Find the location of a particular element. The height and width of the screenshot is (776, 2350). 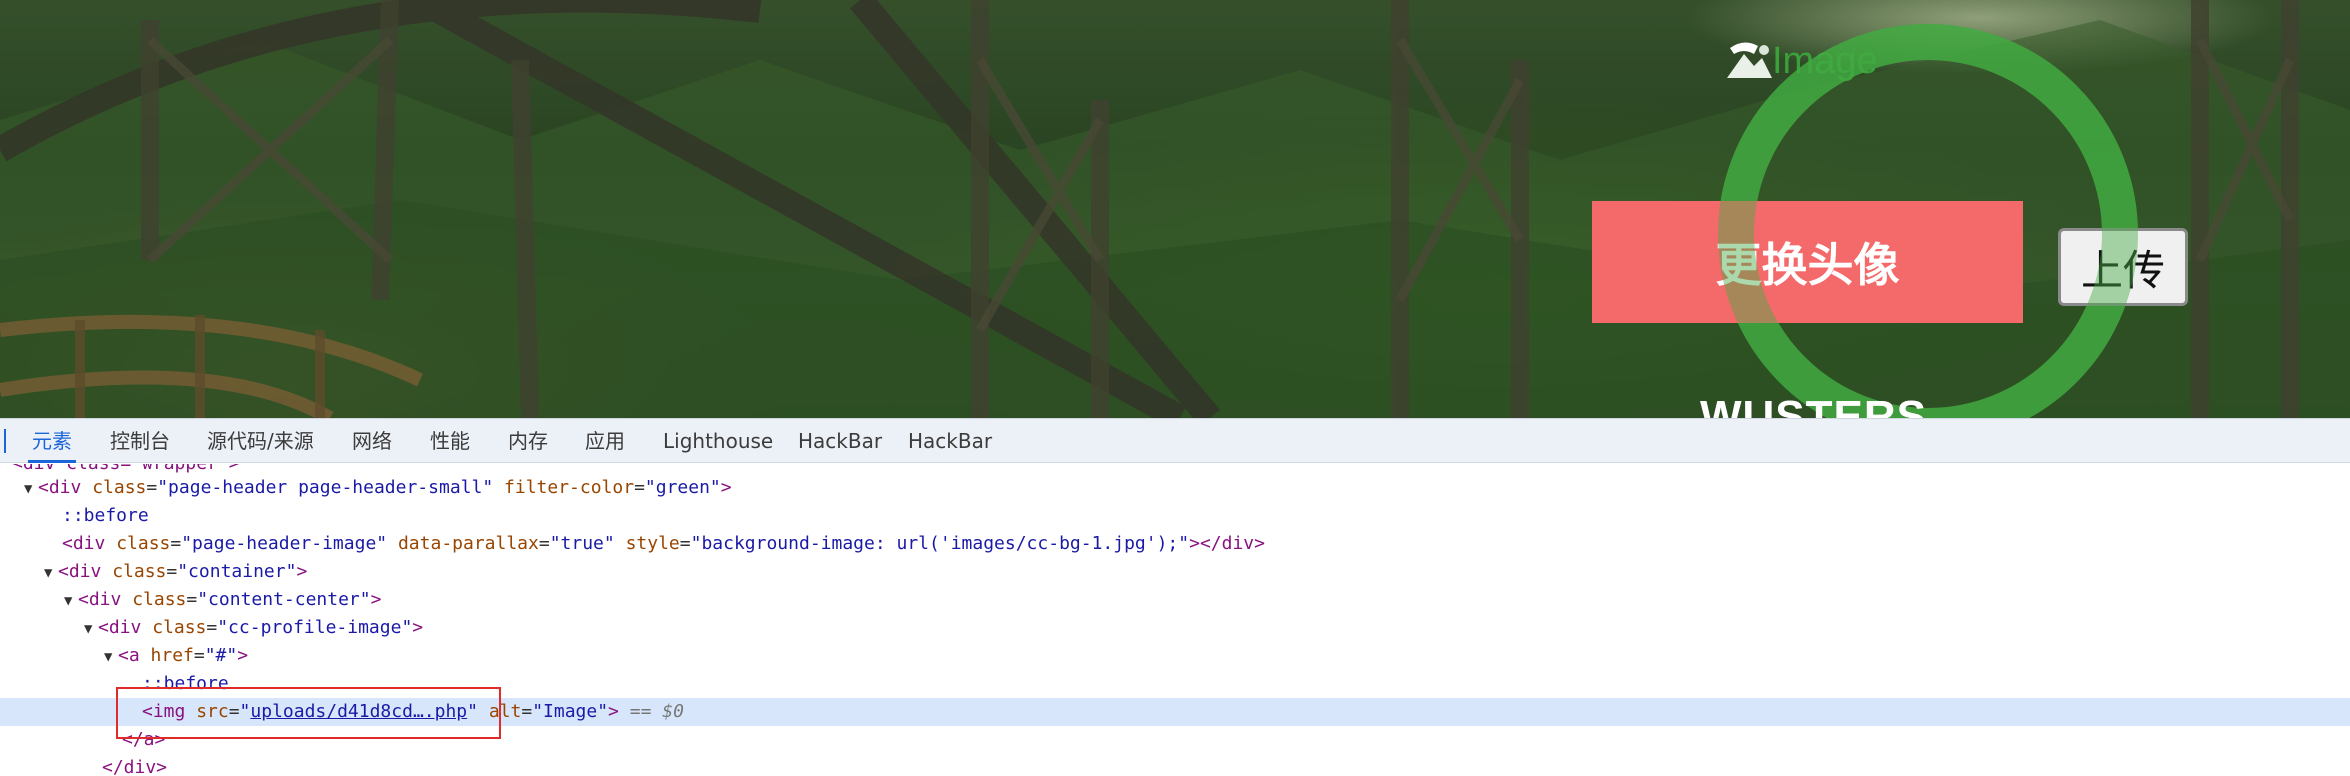

tab-performance: 性能 is located at coordinates (450, 441).